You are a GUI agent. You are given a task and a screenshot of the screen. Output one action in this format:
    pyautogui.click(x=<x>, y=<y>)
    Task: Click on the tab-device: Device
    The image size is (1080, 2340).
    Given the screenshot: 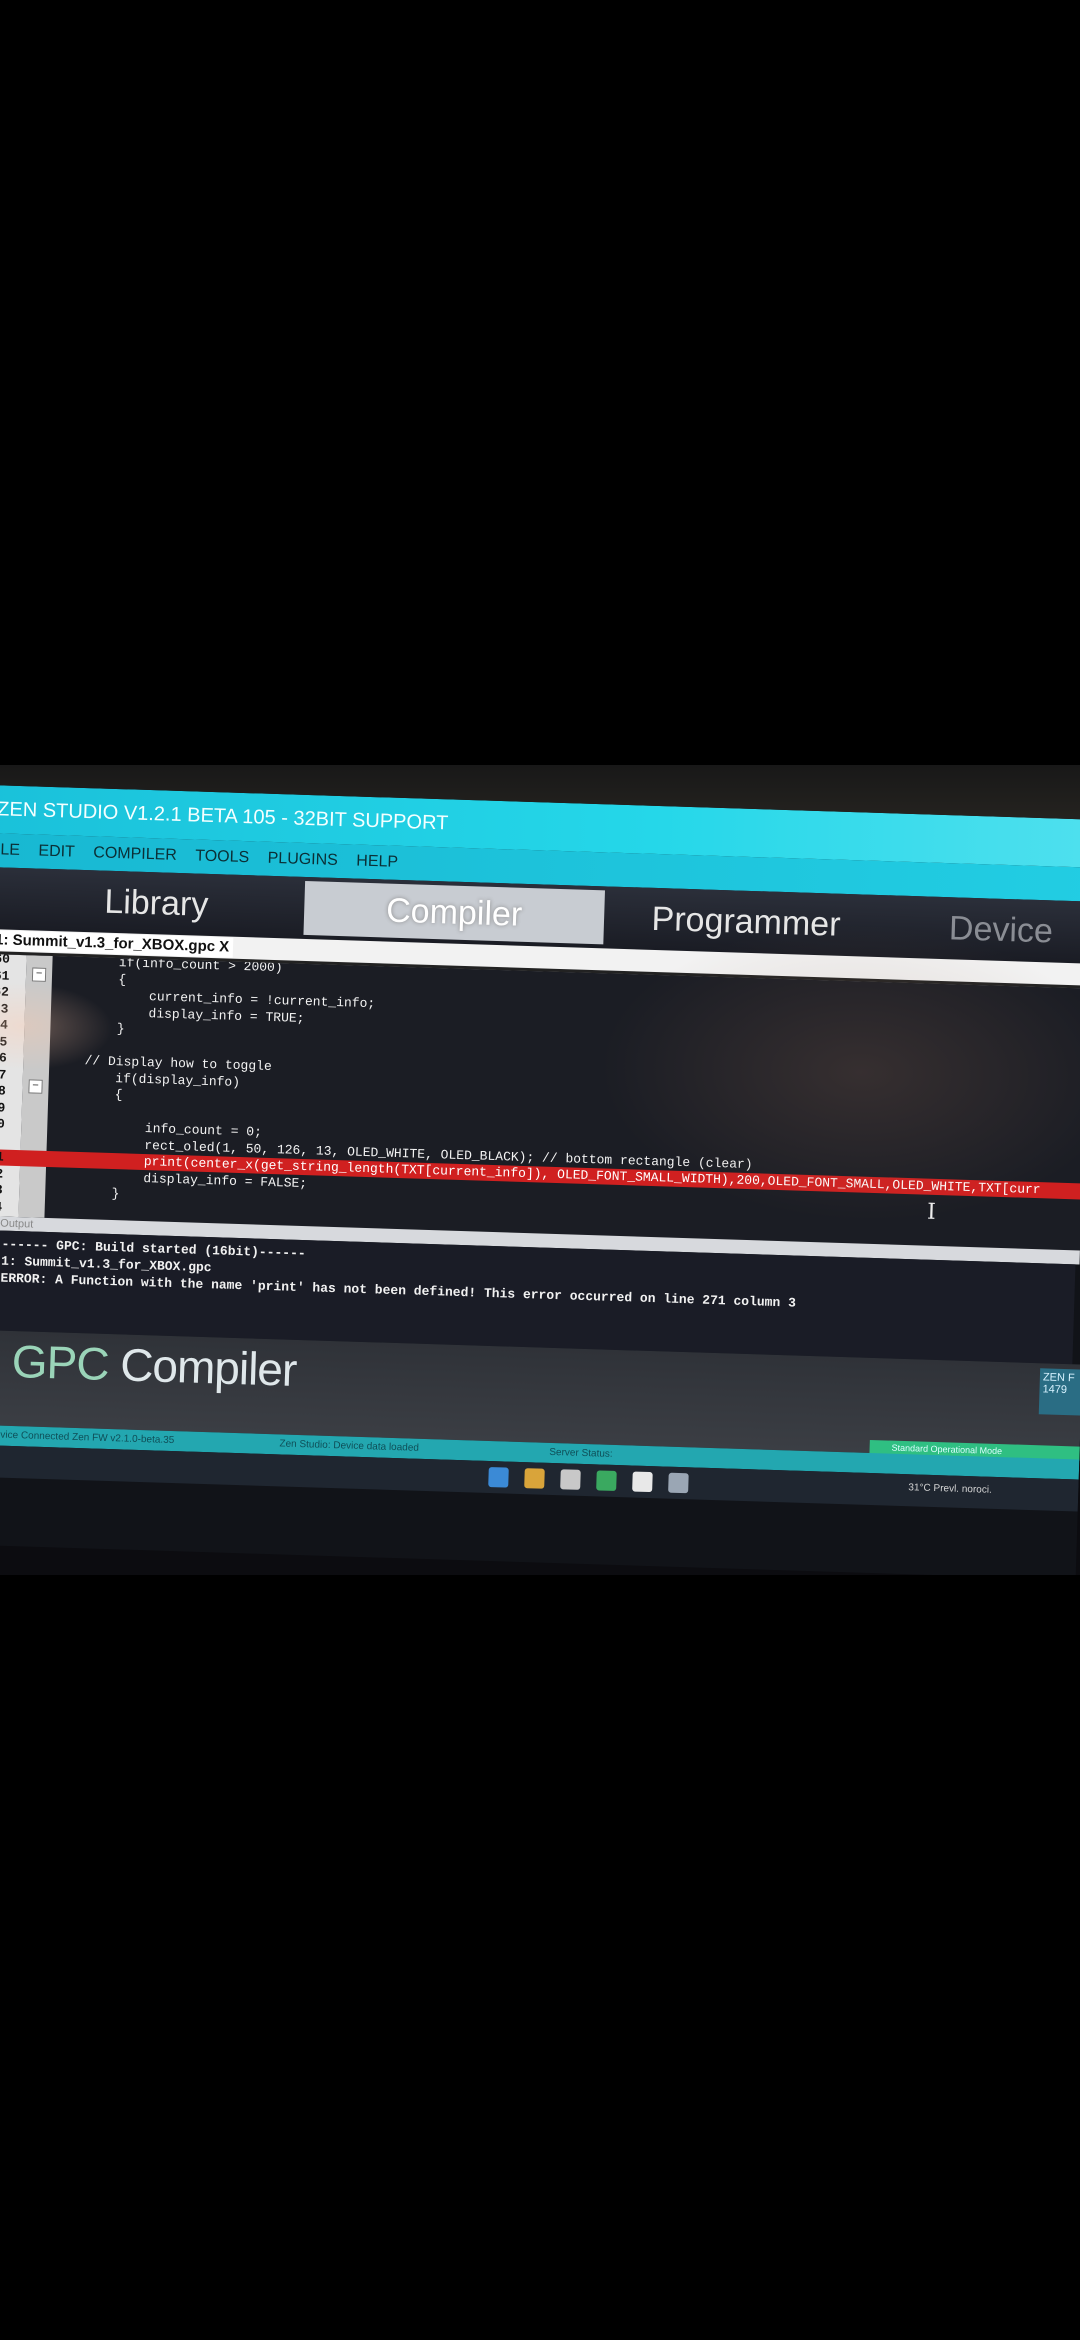 What is the action you would take?
    pyautogui.click(x=997, y=929)
    